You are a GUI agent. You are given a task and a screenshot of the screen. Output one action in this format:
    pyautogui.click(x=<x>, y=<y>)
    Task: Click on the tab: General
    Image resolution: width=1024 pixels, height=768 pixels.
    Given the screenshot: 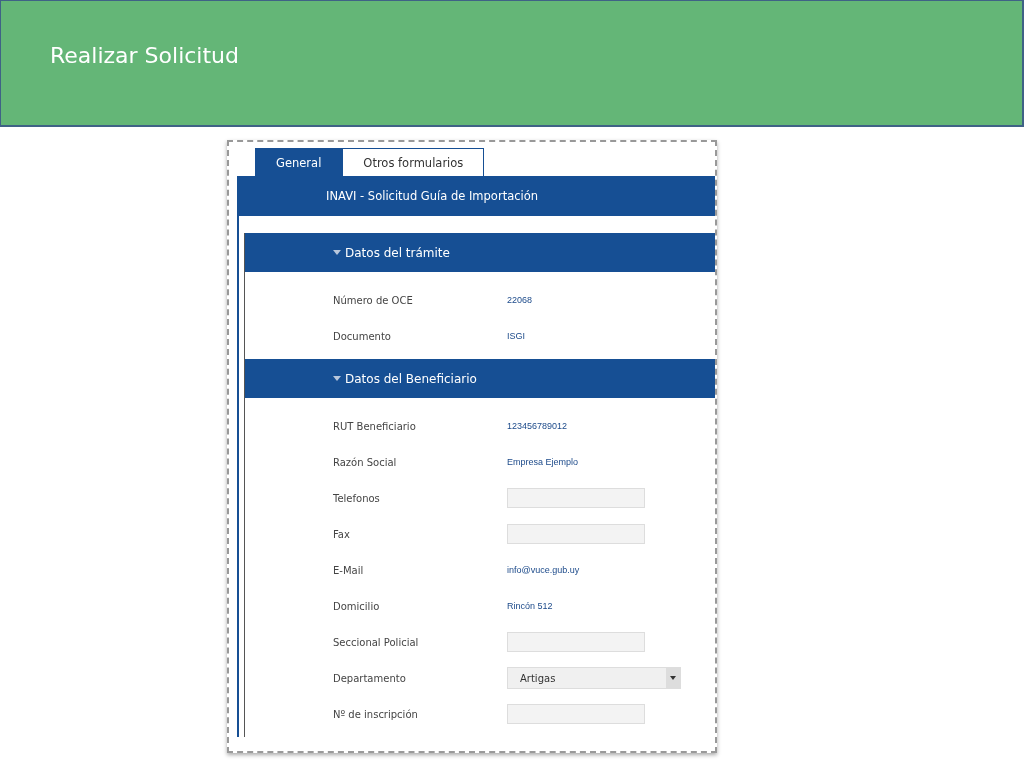 What is the action you would take?
    pyautogui.click(x=299, y=162)
    